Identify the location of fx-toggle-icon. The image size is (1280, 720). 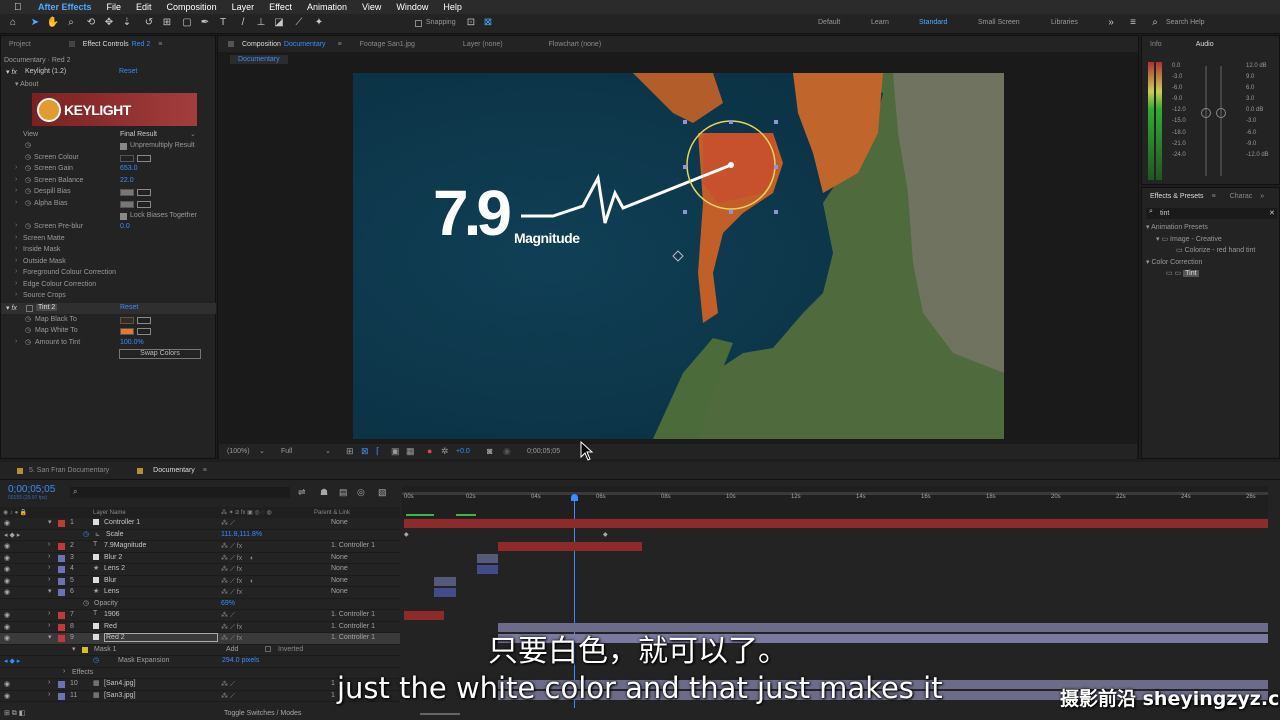
(29, 308).